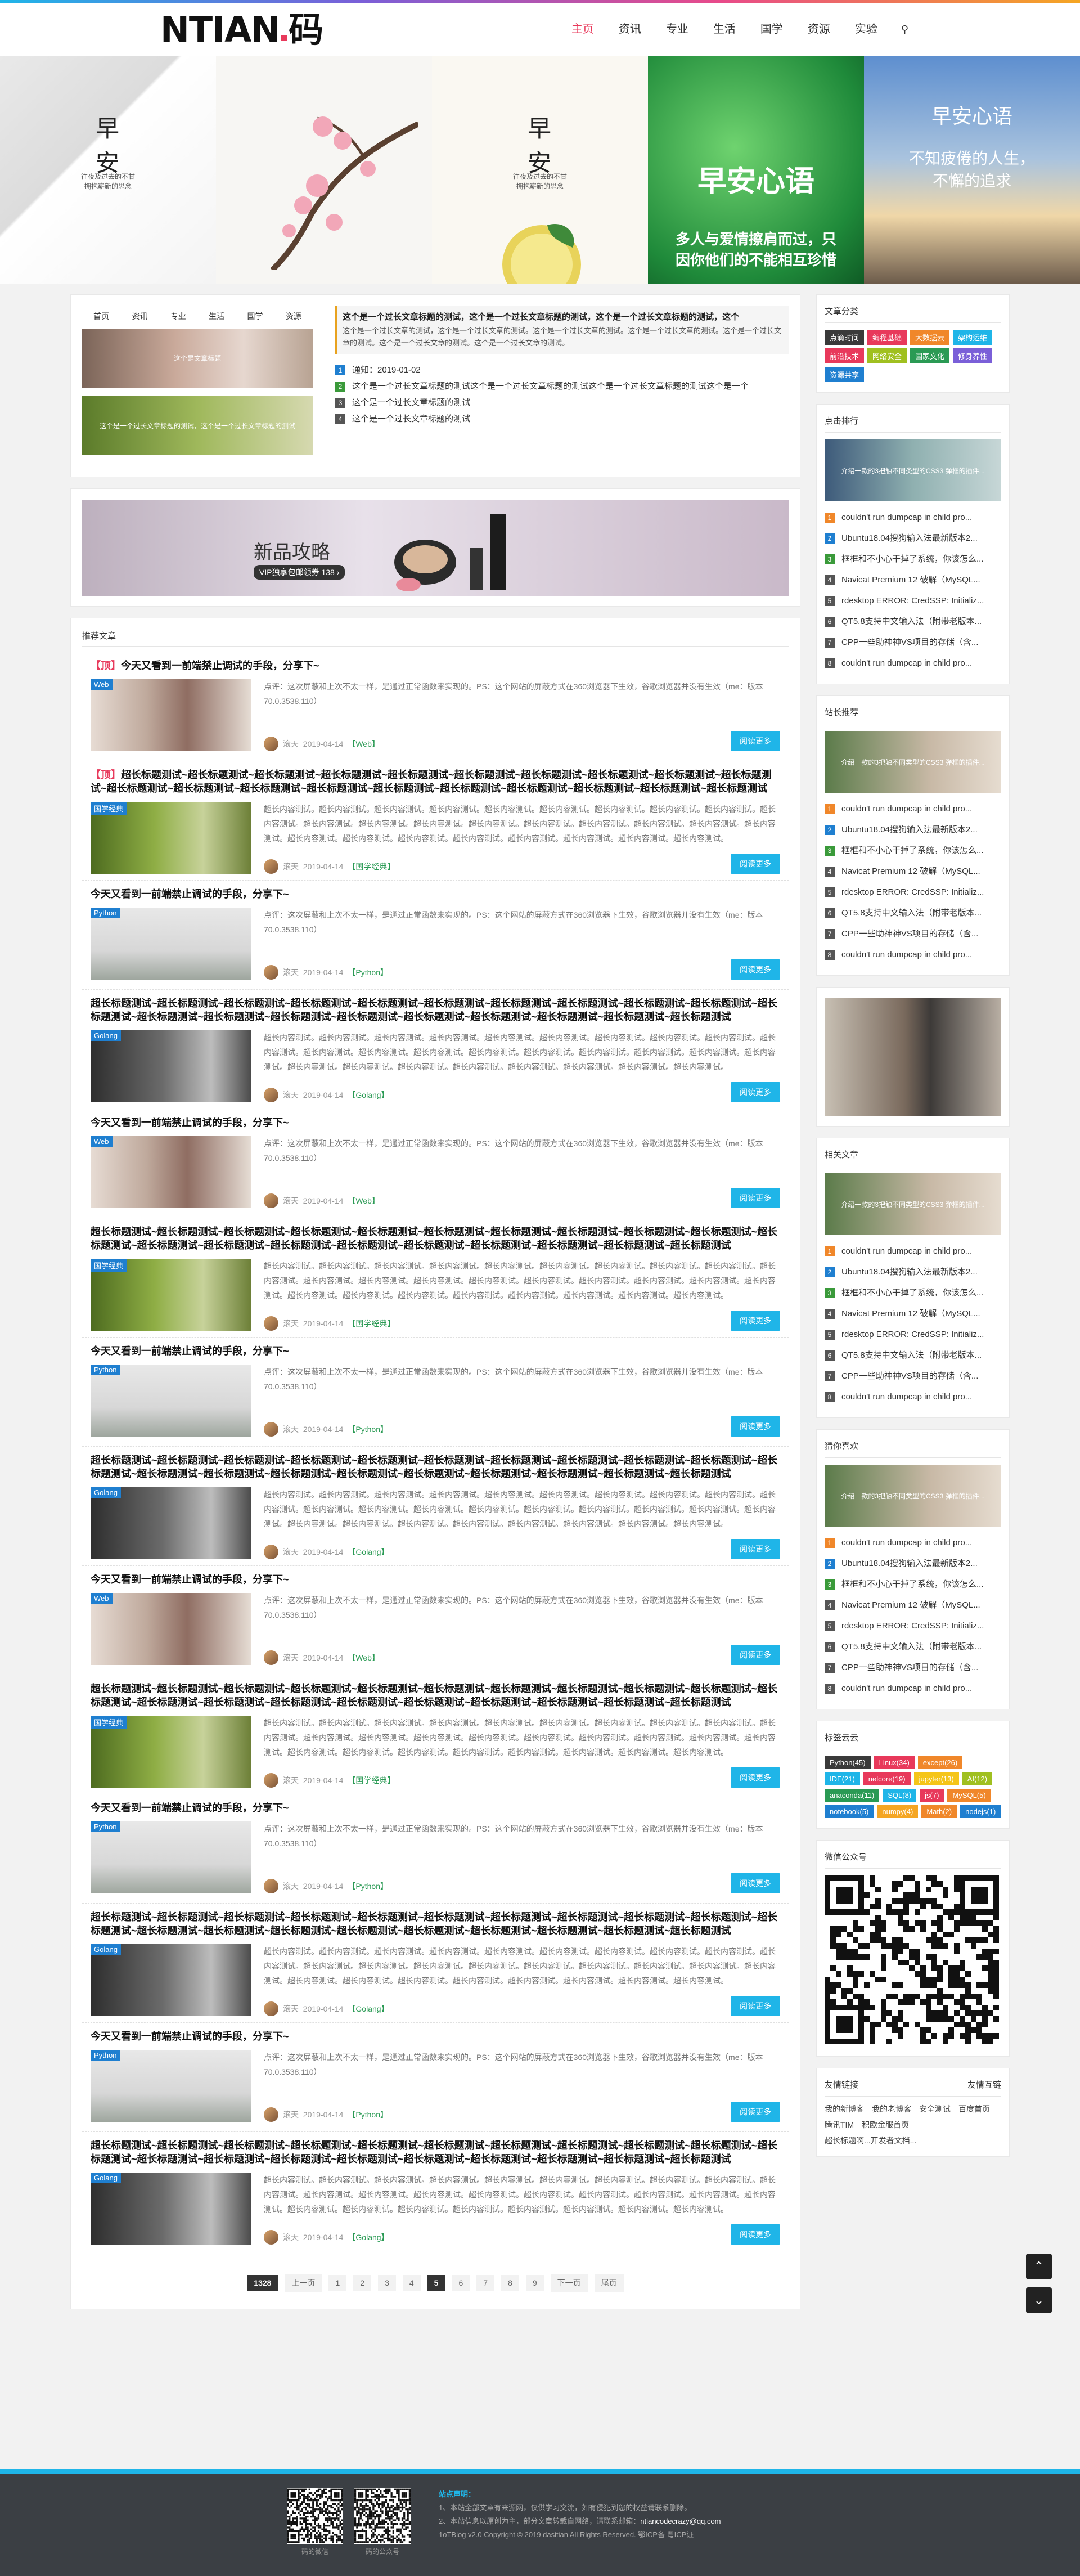 The width and height of the screenshot is (1080, 2576). I want to click on featured-tab: 生活, so click(216, 316).